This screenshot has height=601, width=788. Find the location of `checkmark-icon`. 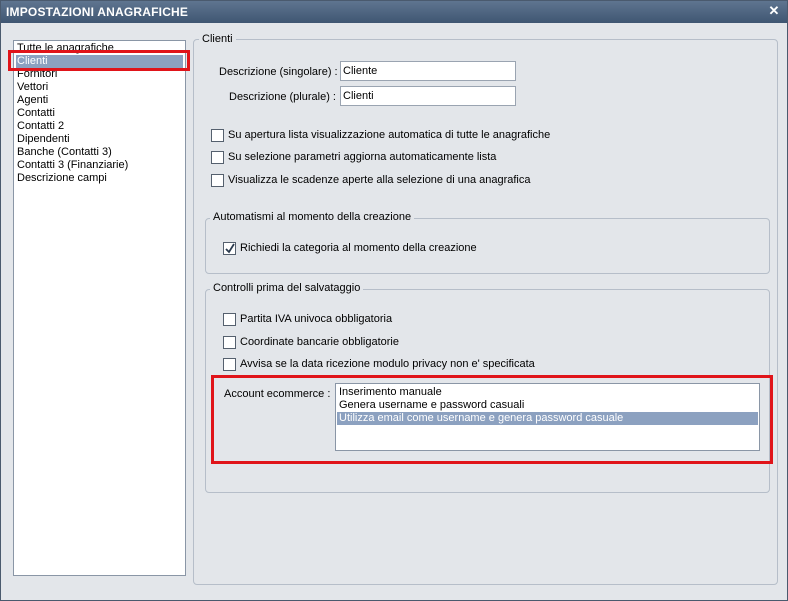

checkmark-icon is located at coordinates (230, 248).